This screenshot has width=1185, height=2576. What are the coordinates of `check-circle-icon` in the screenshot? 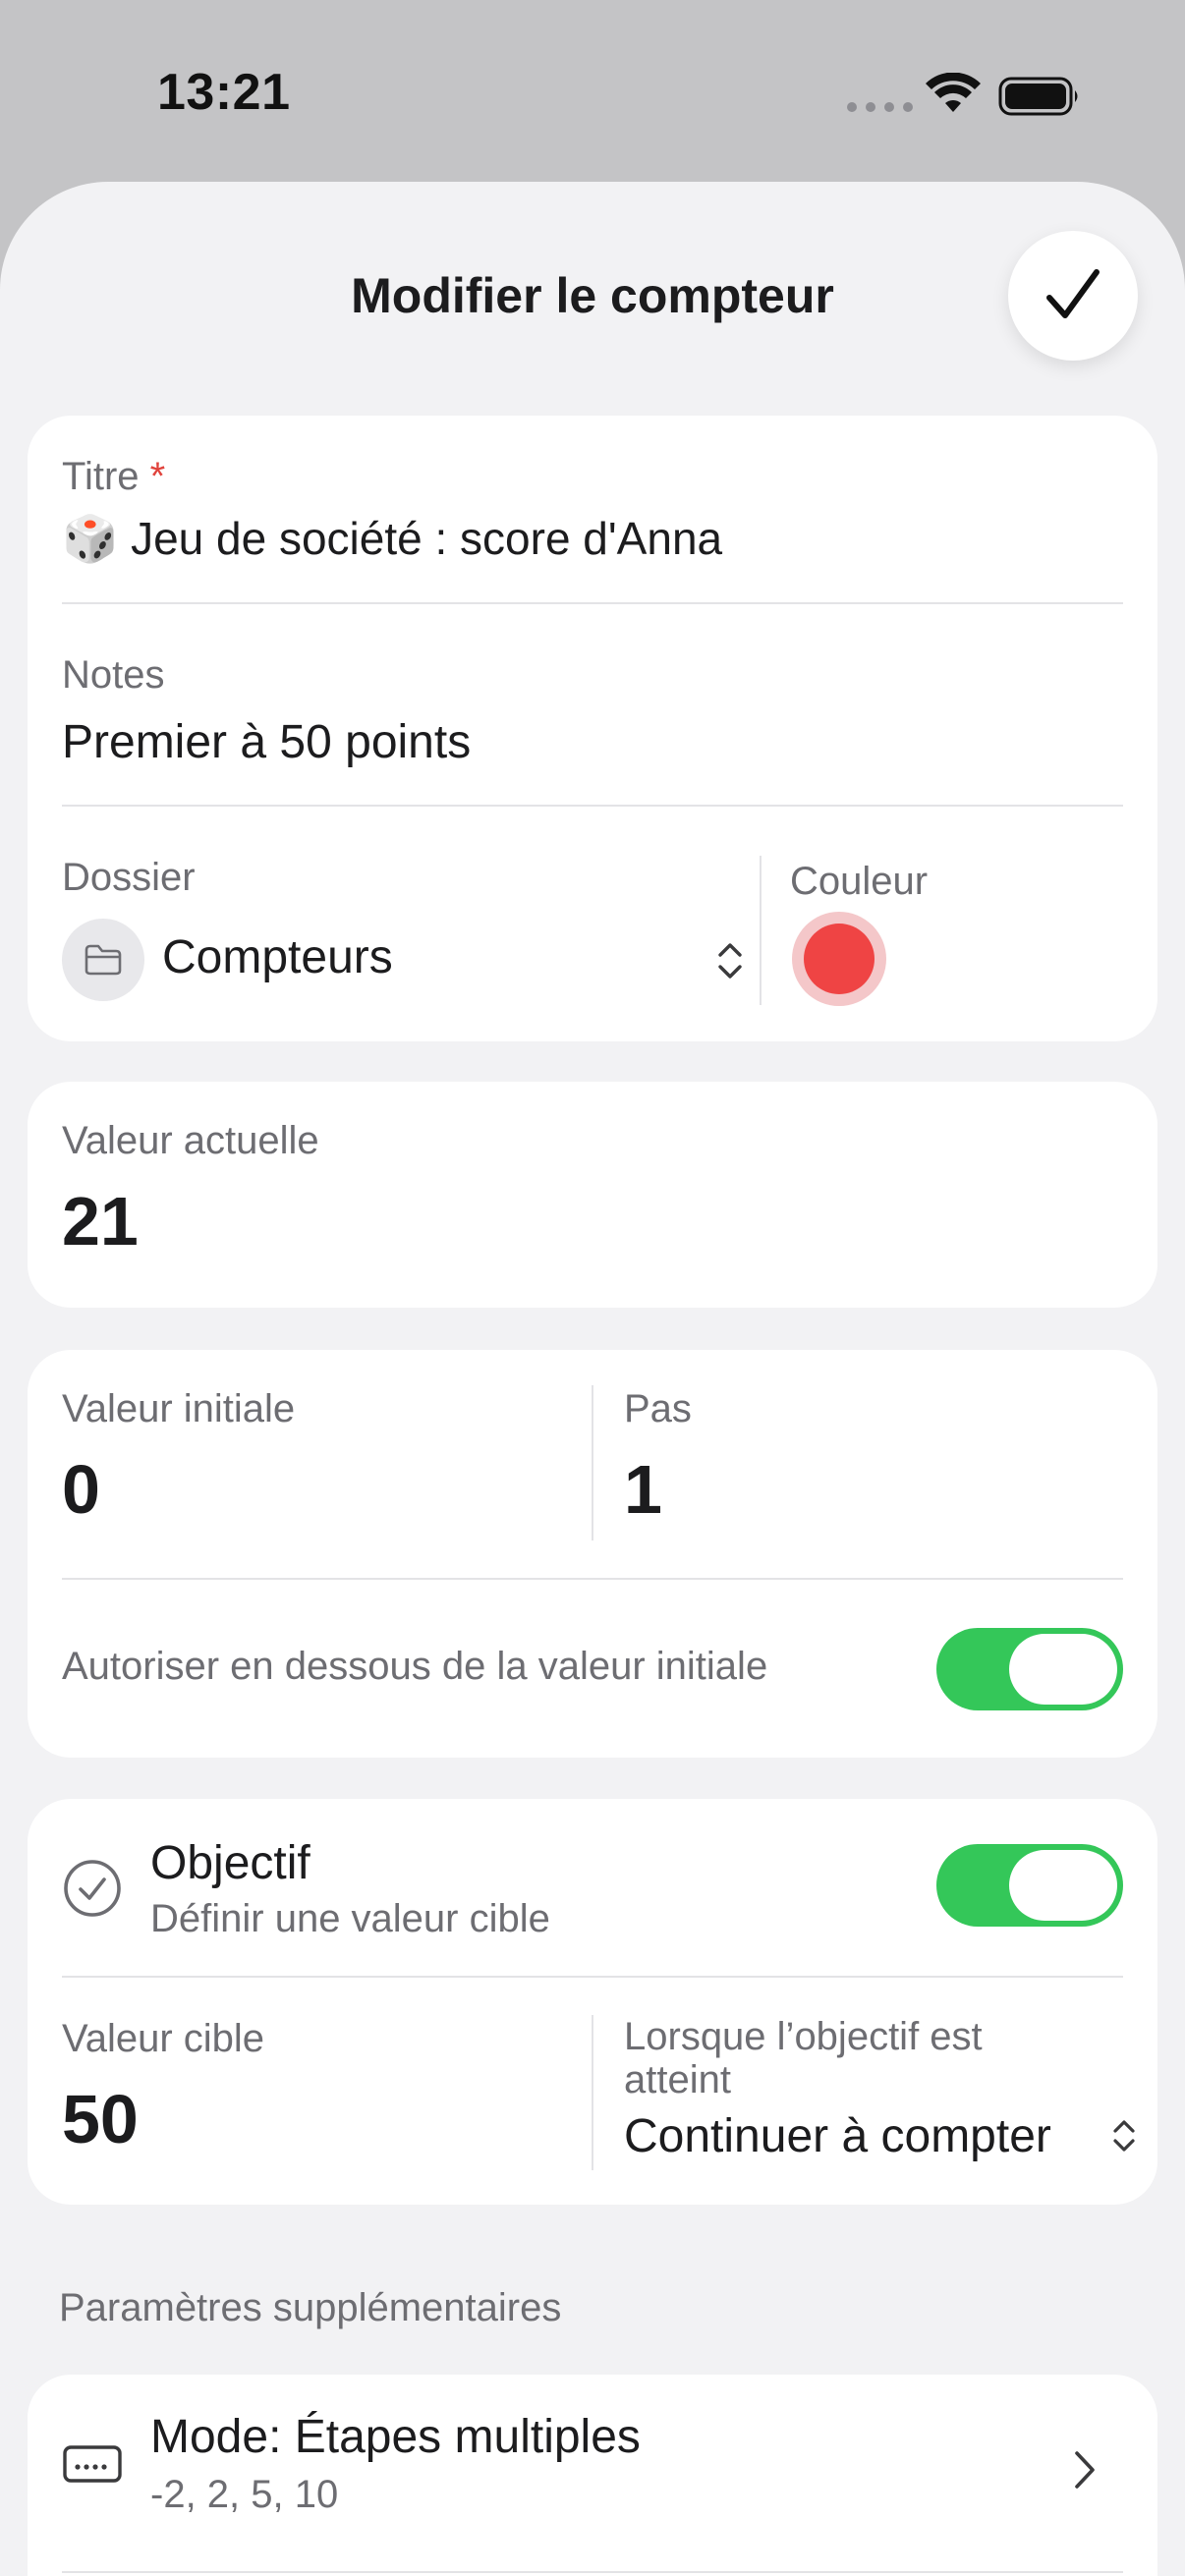 It's located at (92, 1888).